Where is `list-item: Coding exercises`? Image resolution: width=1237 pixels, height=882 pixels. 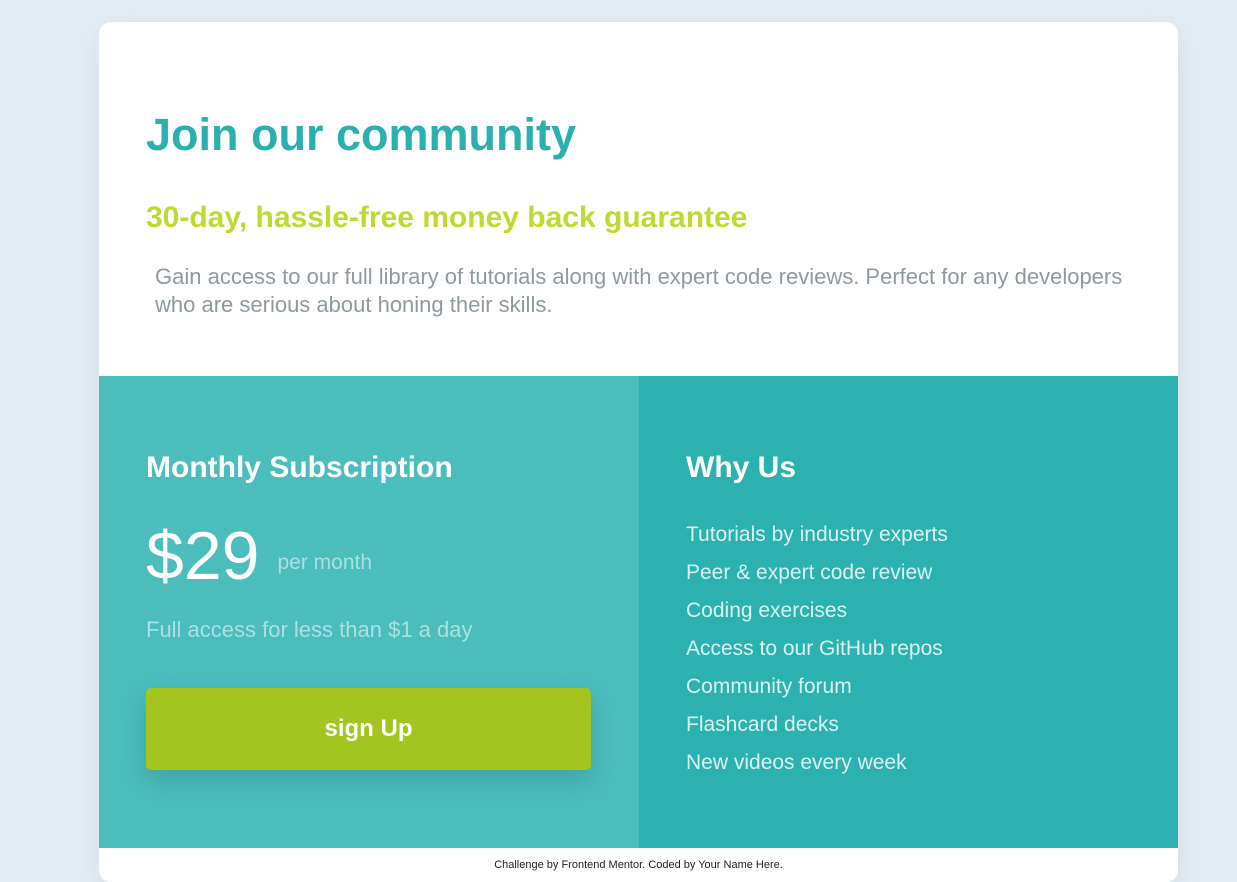 list-item: Coding exercises is located at coordinates (767, 610).